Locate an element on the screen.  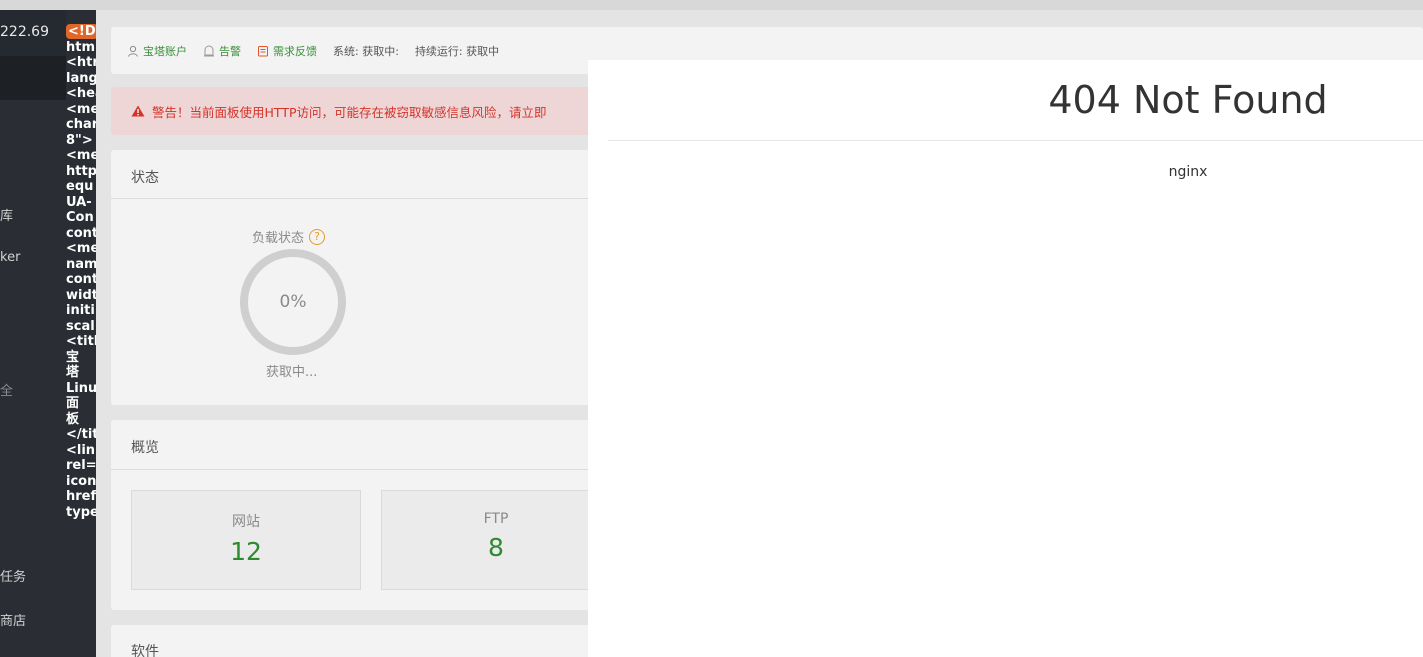
user-icon is located at coordinates (133, 51).